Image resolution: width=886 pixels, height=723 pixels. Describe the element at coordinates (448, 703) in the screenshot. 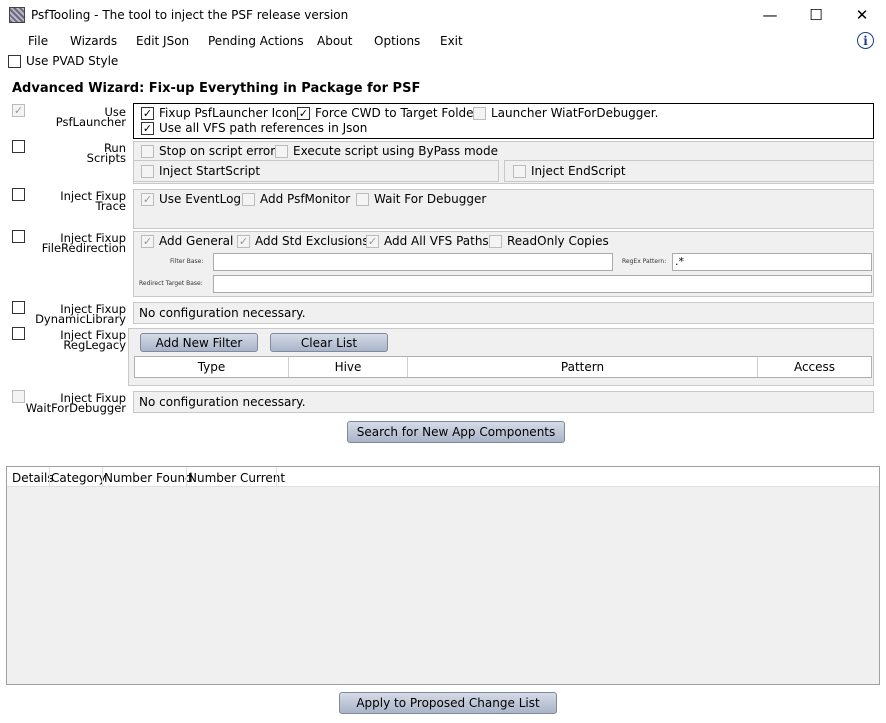

I see `apply-change-list-button: Apply to Proposed Change List` at that location.